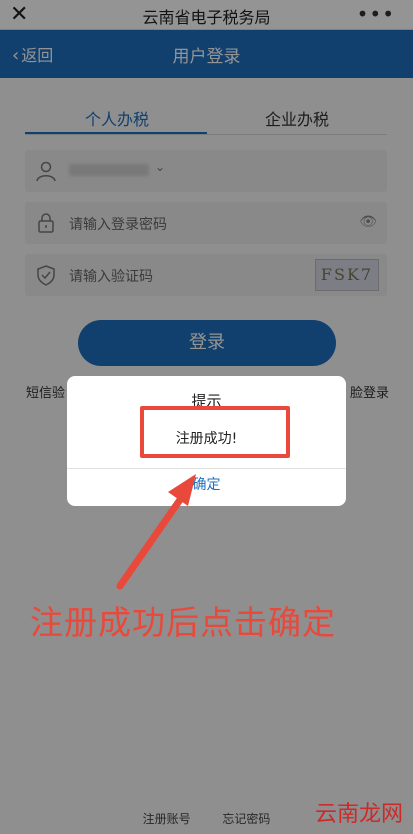 The height and width of the screenshot is (834, 413). I want to click on confirm-button: 确定, so click(206, 484).